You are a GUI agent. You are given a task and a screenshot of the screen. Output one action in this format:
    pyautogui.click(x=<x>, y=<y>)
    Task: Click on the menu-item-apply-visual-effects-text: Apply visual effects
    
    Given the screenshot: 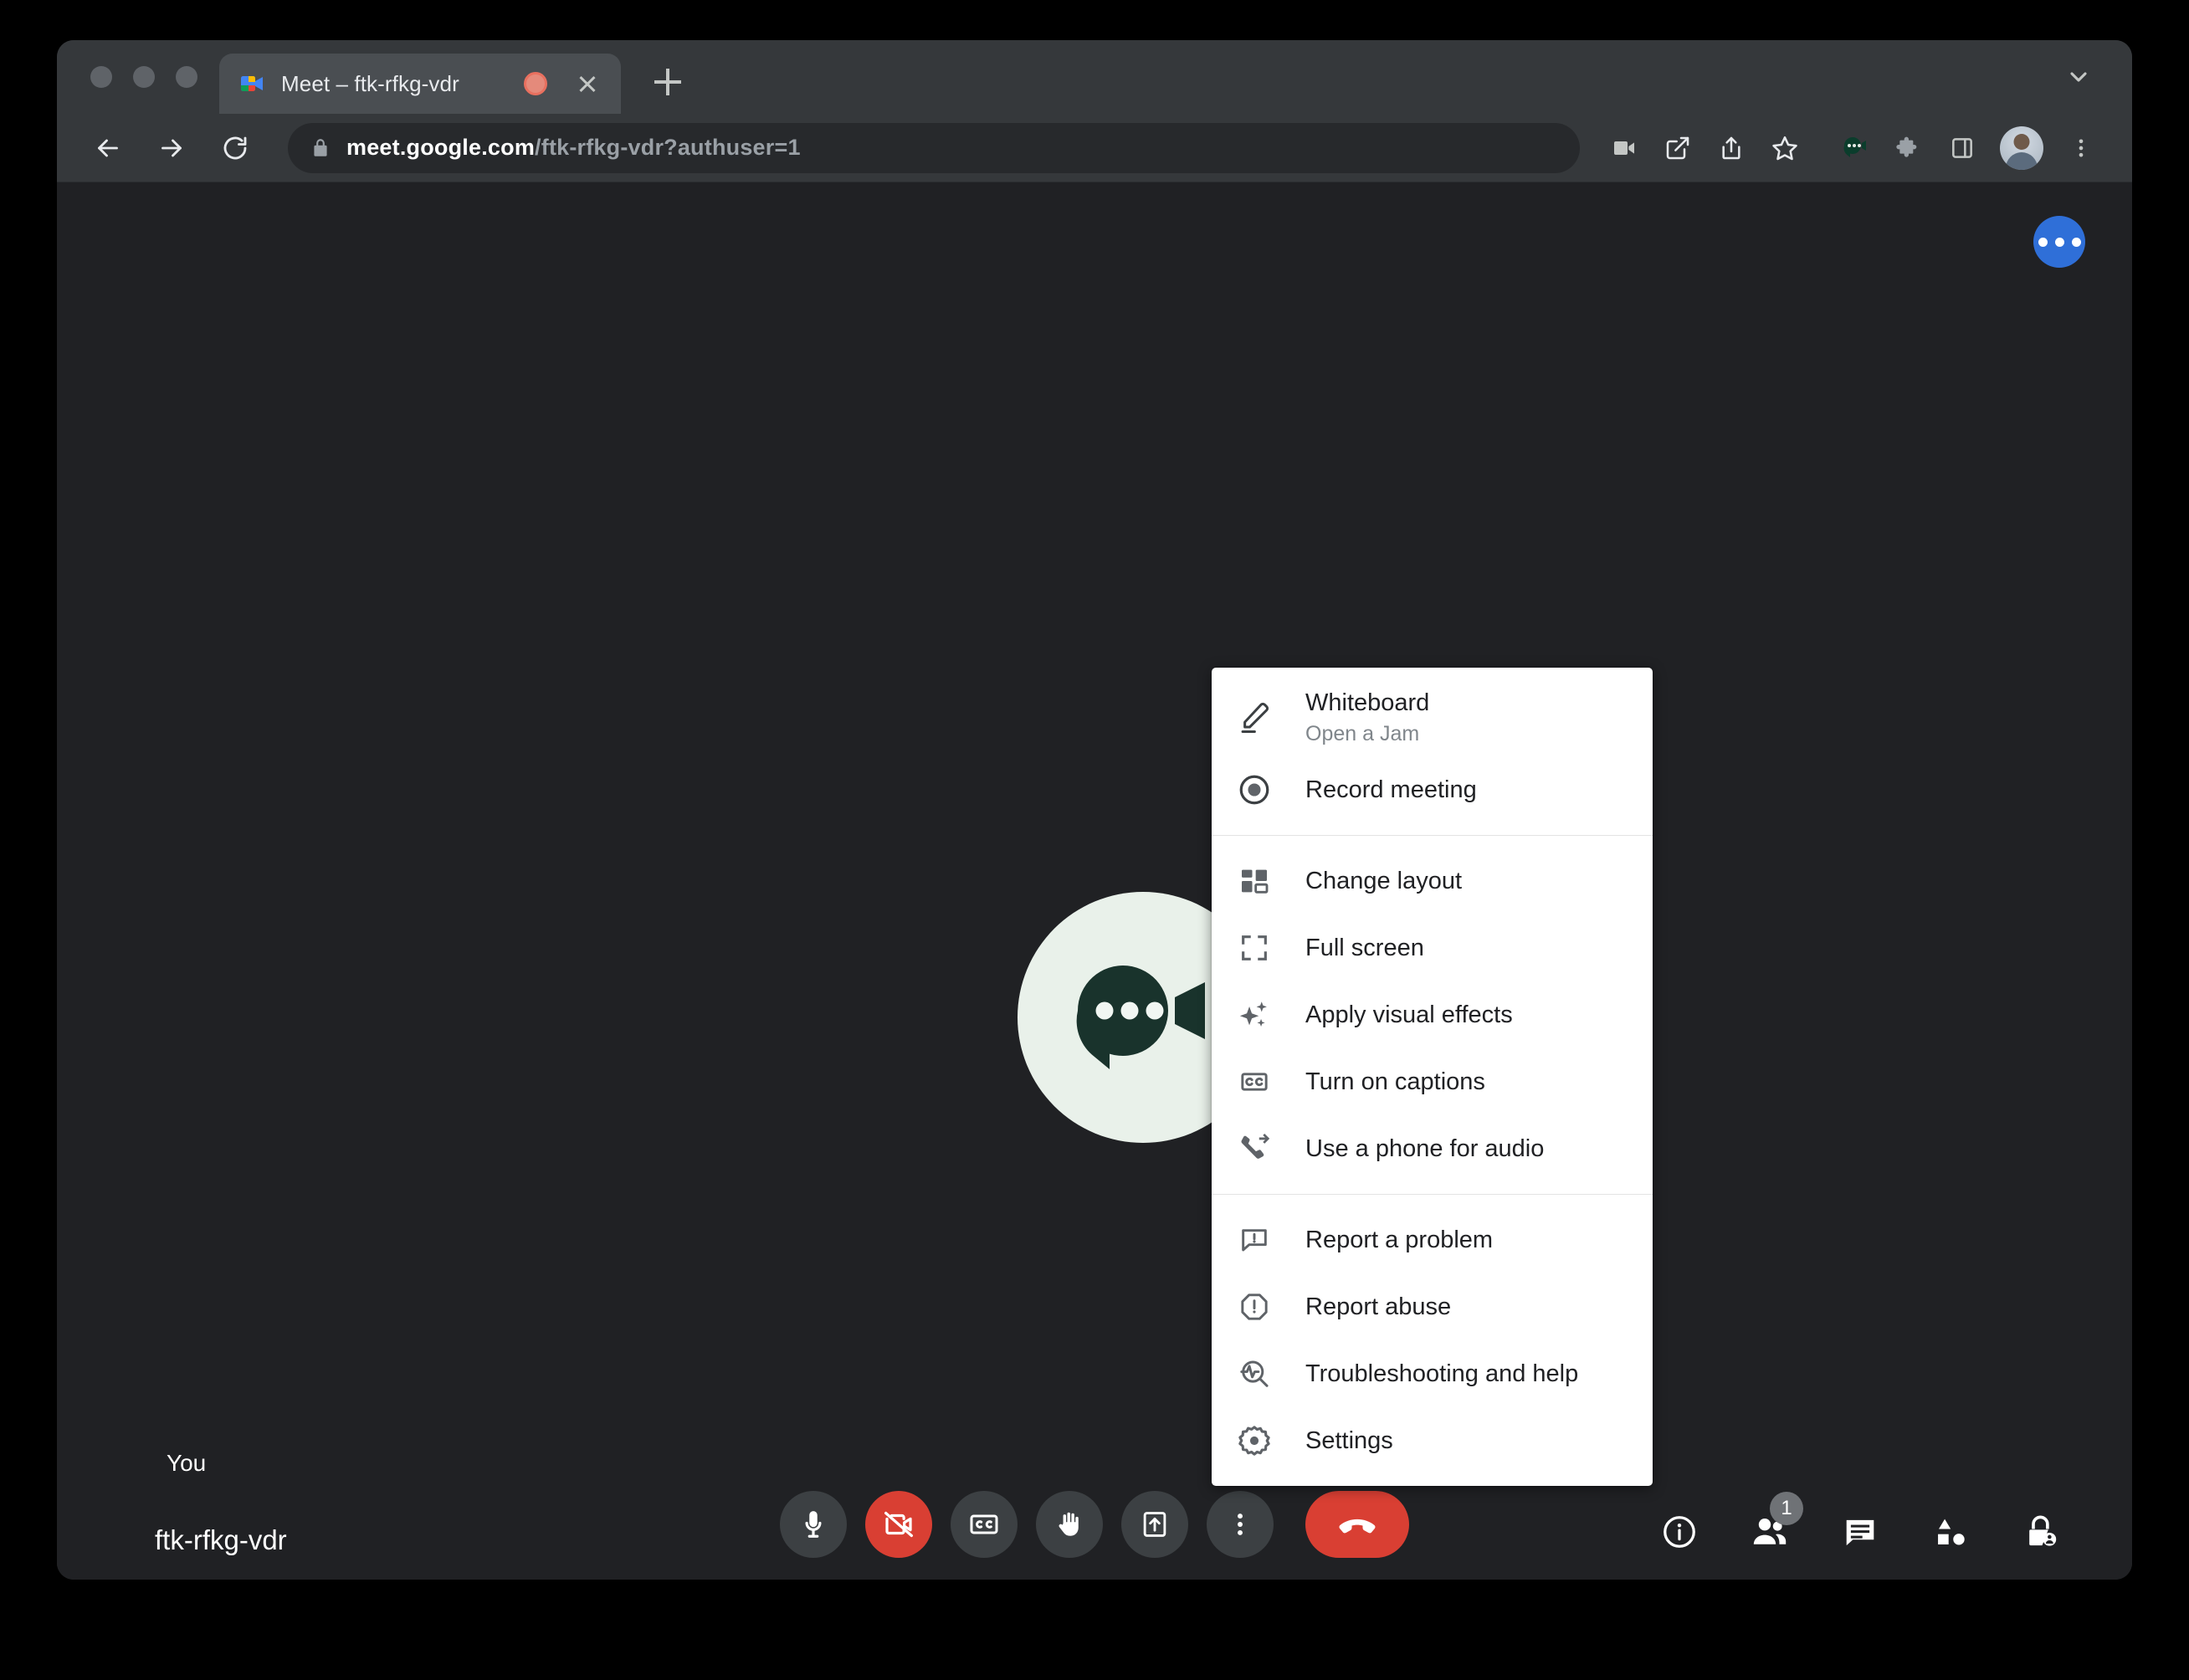 What is the action you would take?
    pyautogui.click(x=1409, y=1015)
    